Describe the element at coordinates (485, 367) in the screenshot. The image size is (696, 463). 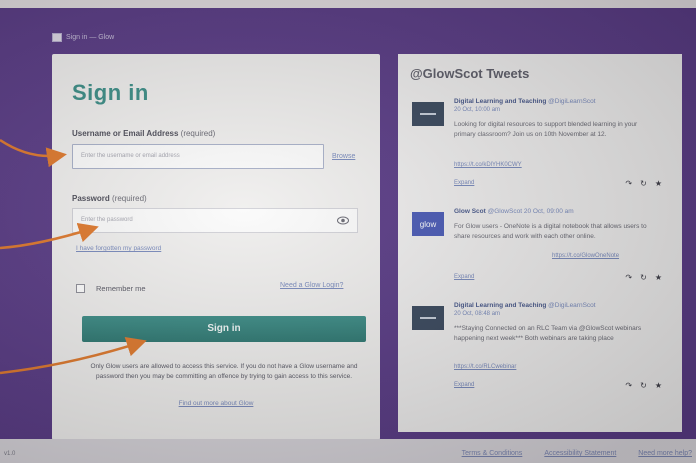
I see `tweet-link: https://t.co/RLCwebinar` at that location.